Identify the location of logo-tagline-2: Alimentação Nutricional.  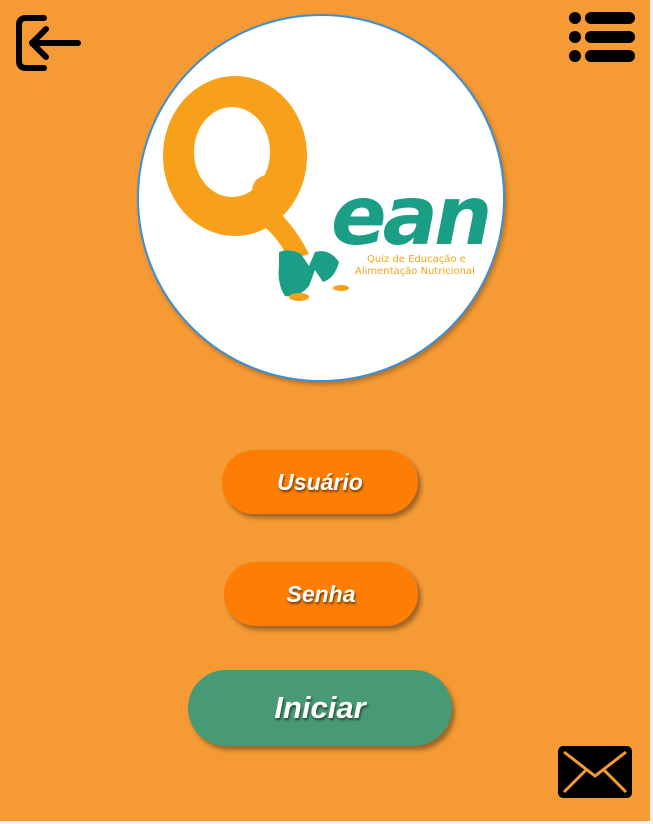
(415, 271).